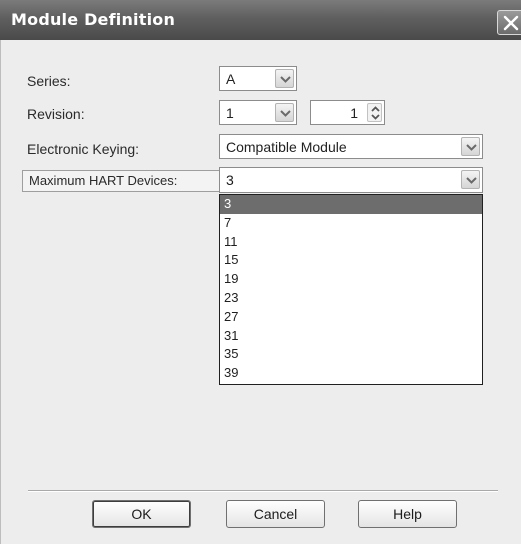  I want to click on revision-major-value: 1, so click(230, 113).